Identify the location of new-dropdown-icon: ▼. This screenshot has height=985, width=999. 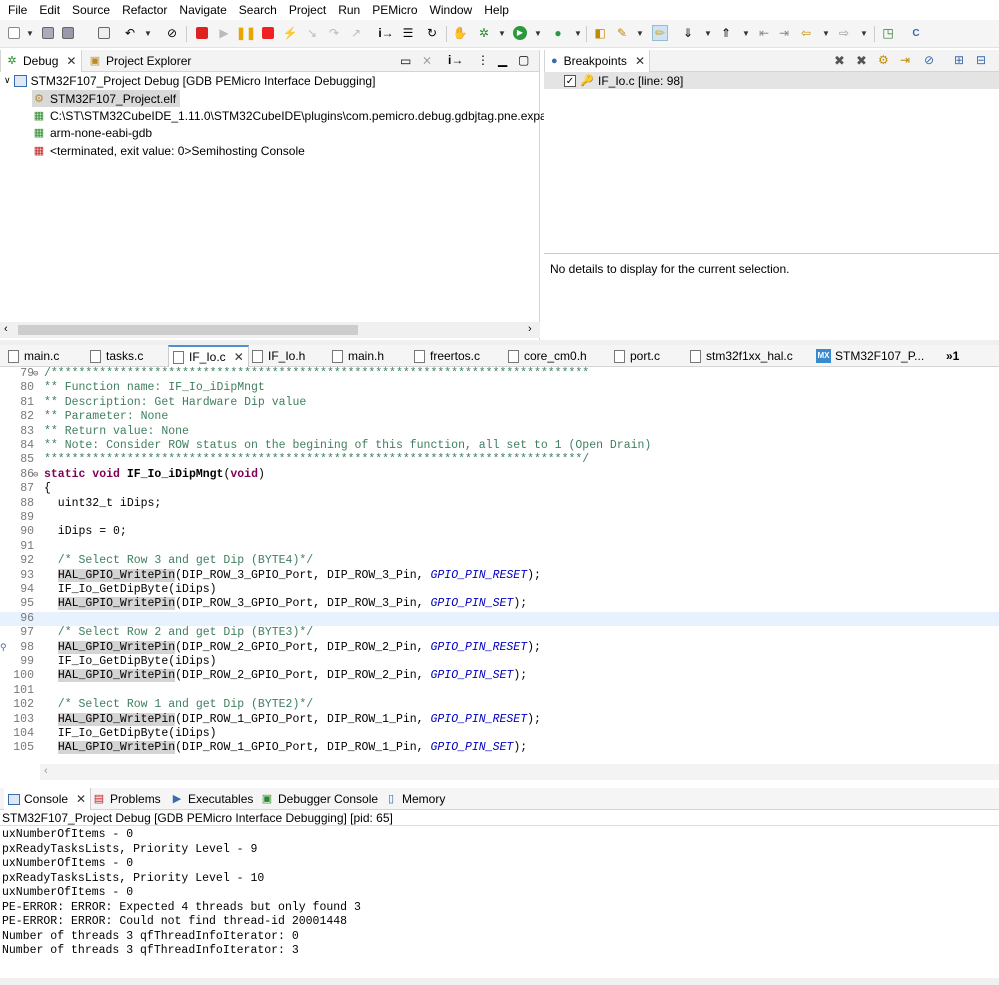
(30, 33).